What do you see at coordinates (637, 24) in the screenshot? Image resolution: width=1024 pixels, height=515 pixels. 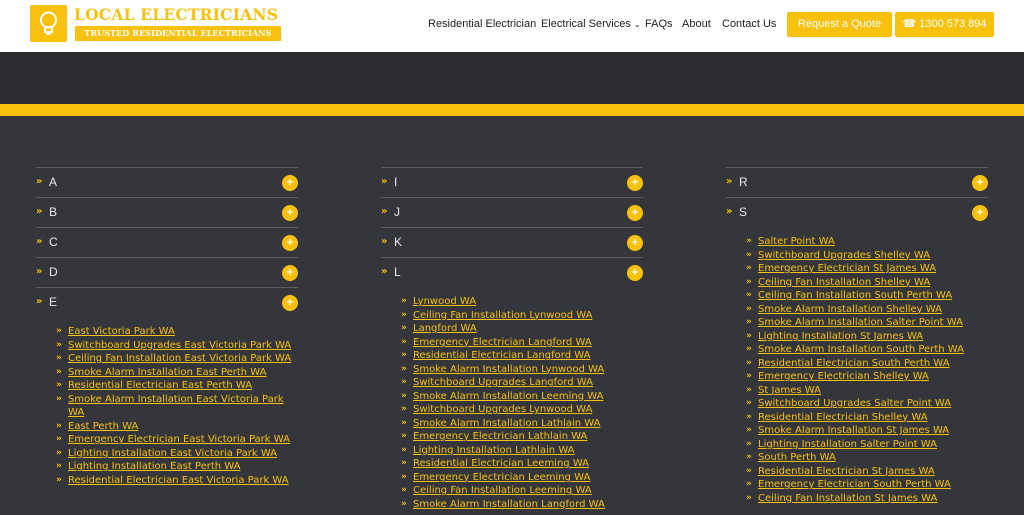 I see `chevron-down-icon: ⌄` at bounding box center [637, 24].